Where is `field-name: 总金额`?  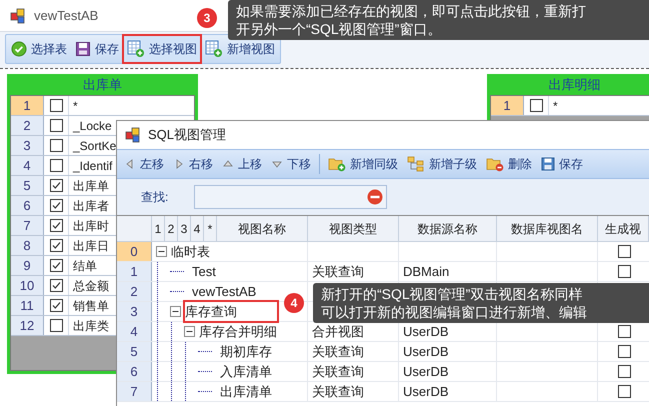
field-name: 总金额 is located at coordinates (91, 286).